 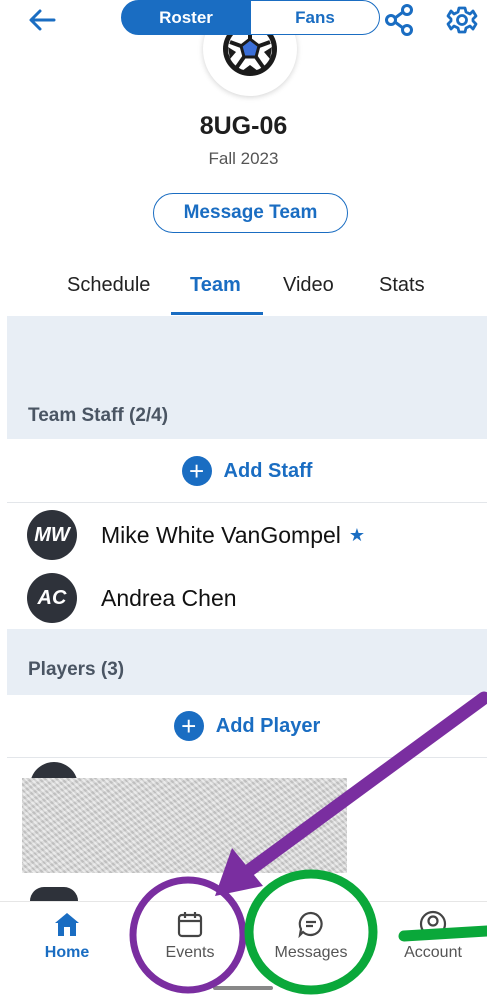 I want to click on gear-icon, so click(x=462, y=20).